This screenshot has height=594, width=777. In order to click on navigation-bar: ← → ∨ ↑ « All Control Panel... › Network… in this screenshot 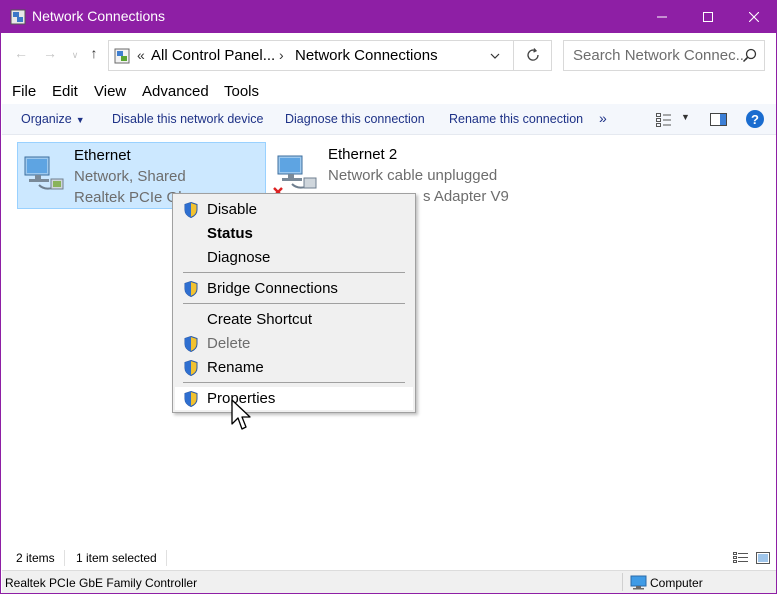, I will do `click(388, 55)`.